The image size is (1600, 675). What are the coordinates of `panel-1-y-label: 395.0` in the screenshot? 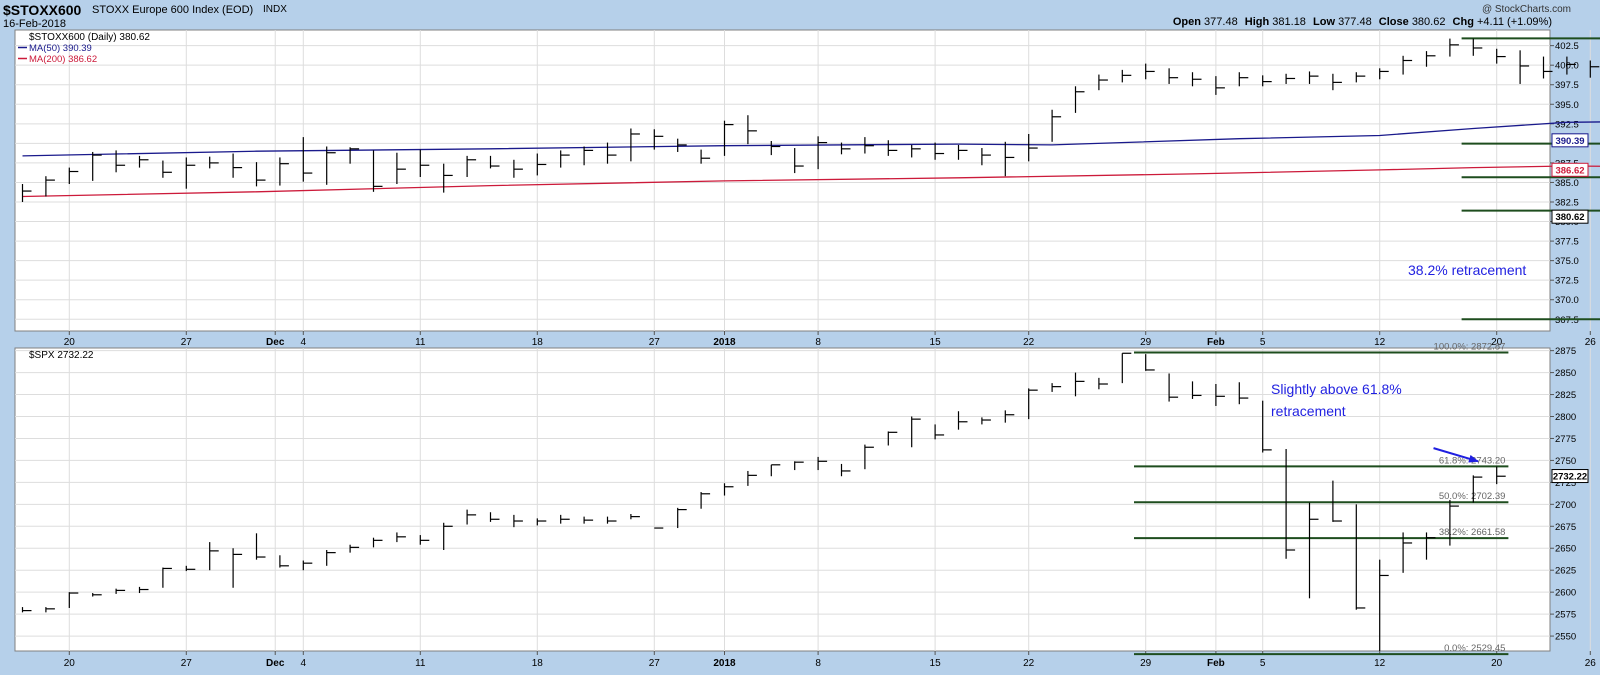 It's located at (1567, 105).